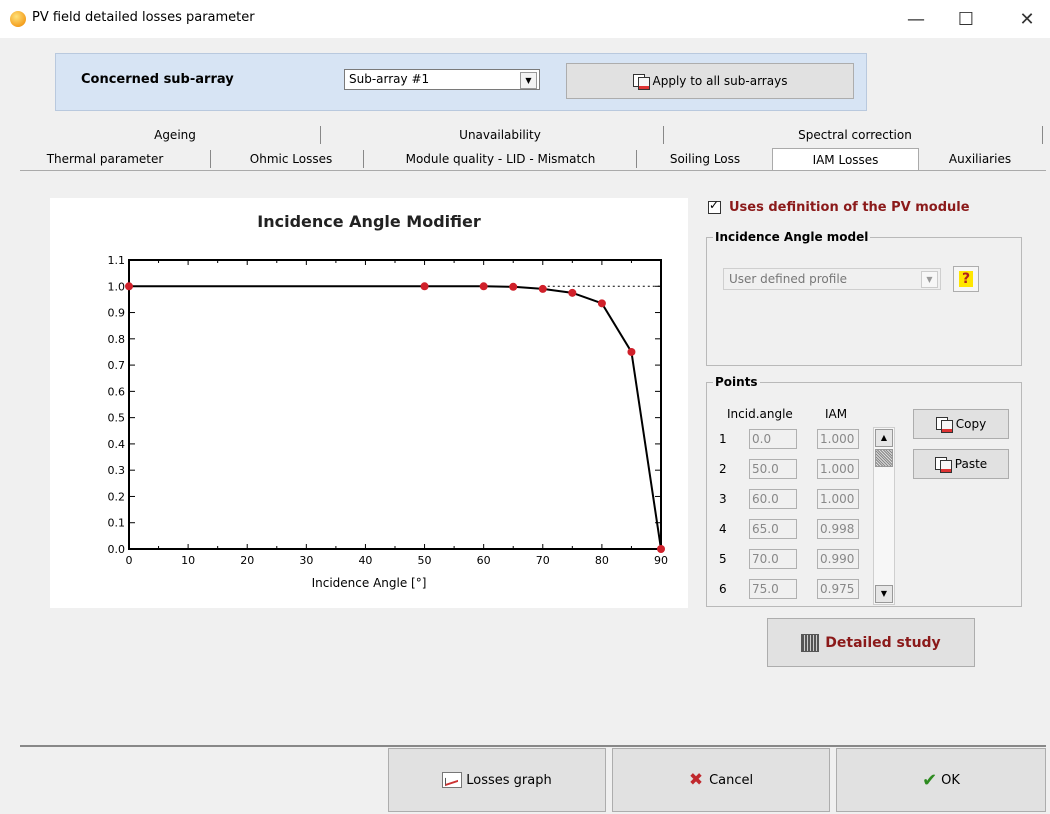 The height and width of the screenshot is (814, 1050). What do you see at coordinates (720, 81) in the screenshot?
I see `apply-all-label: Apply to all sub-arrays` at bounding box center [720, 81].